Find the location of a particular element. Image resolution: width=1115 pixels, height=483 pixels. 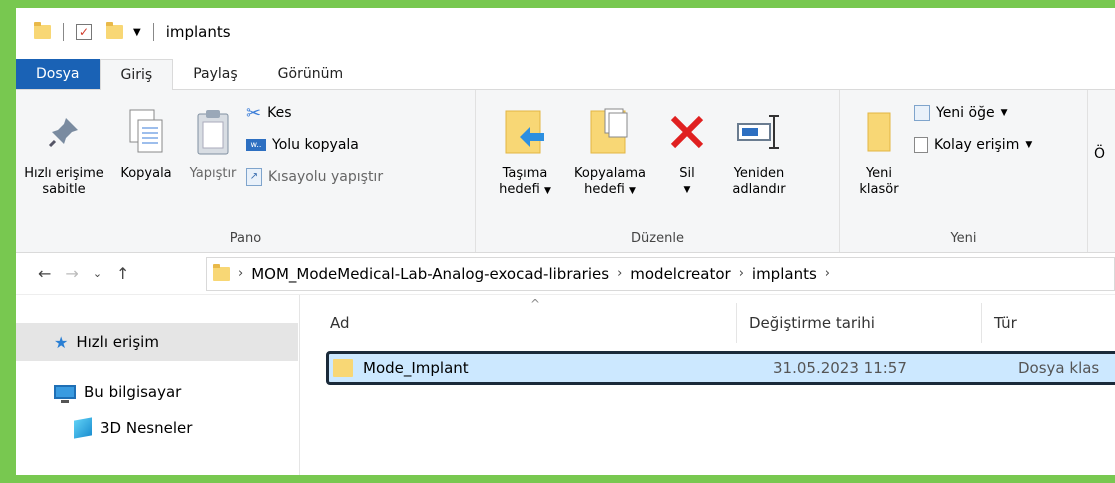

nav-item-label: Hızlı erişim is located at coordinates (117, 342).